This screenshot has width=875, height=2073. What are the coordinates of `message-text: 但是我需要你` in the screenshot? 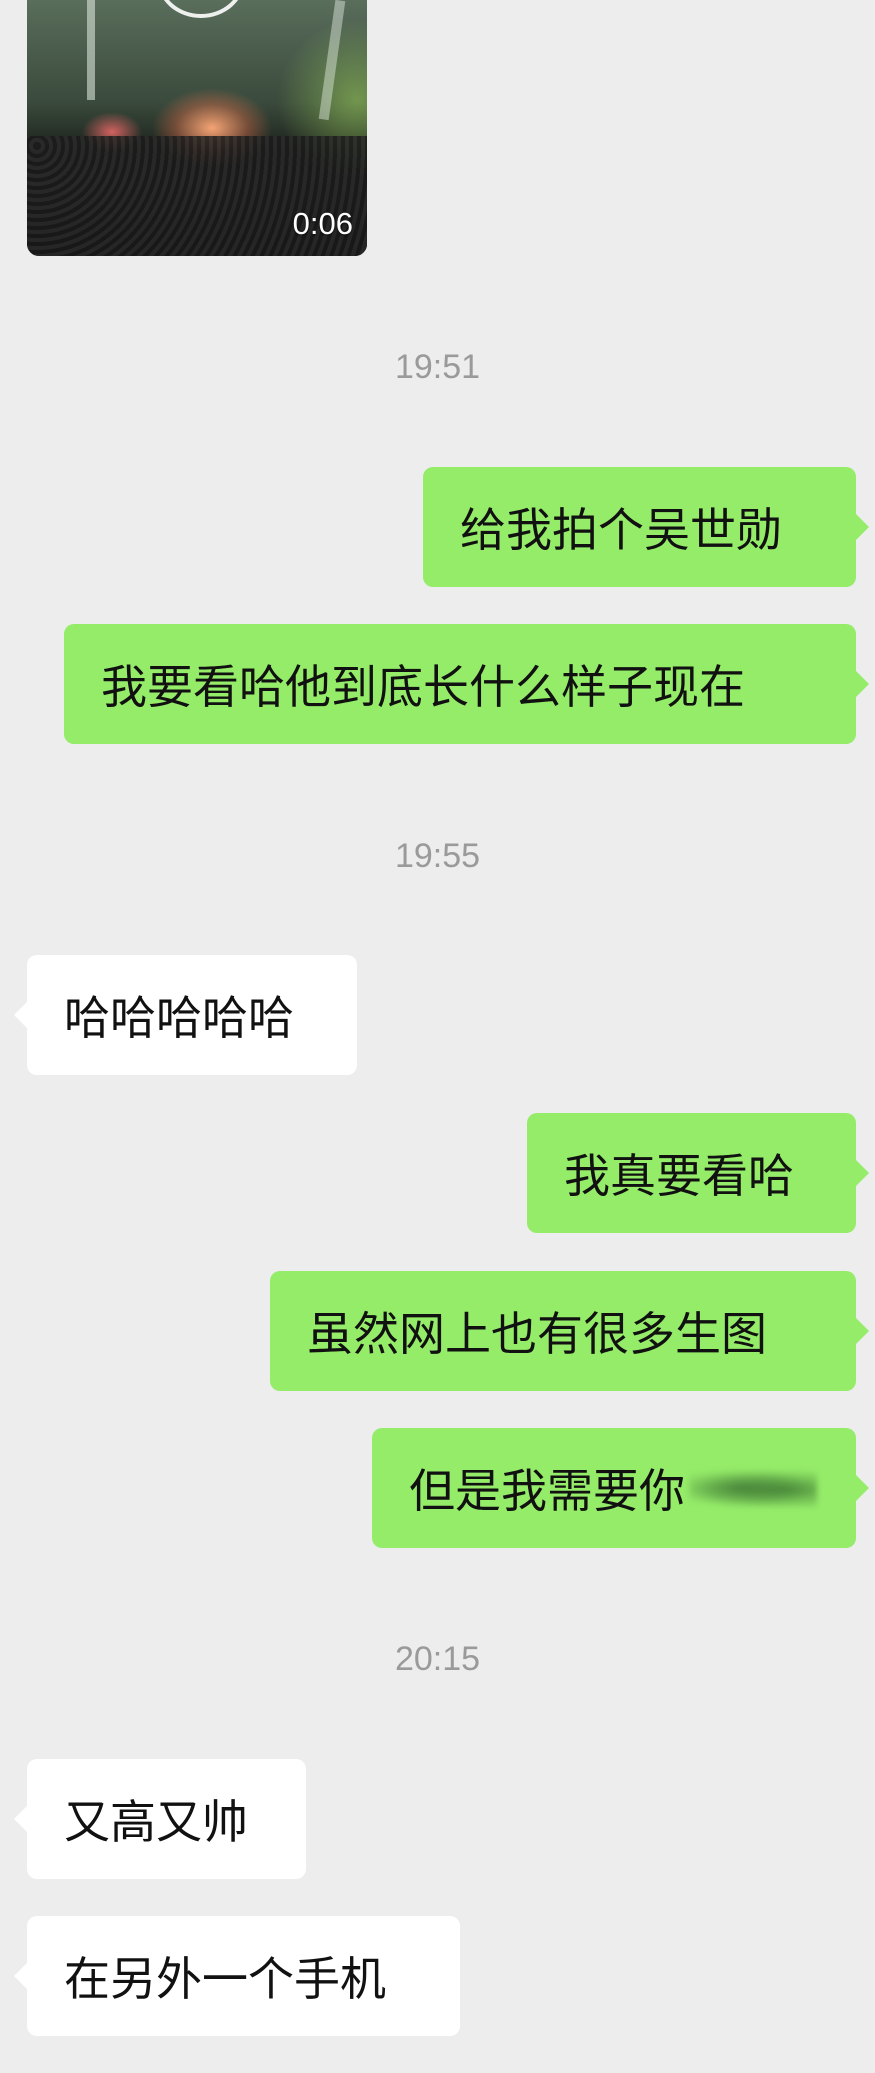 It's located at (547, 1491).